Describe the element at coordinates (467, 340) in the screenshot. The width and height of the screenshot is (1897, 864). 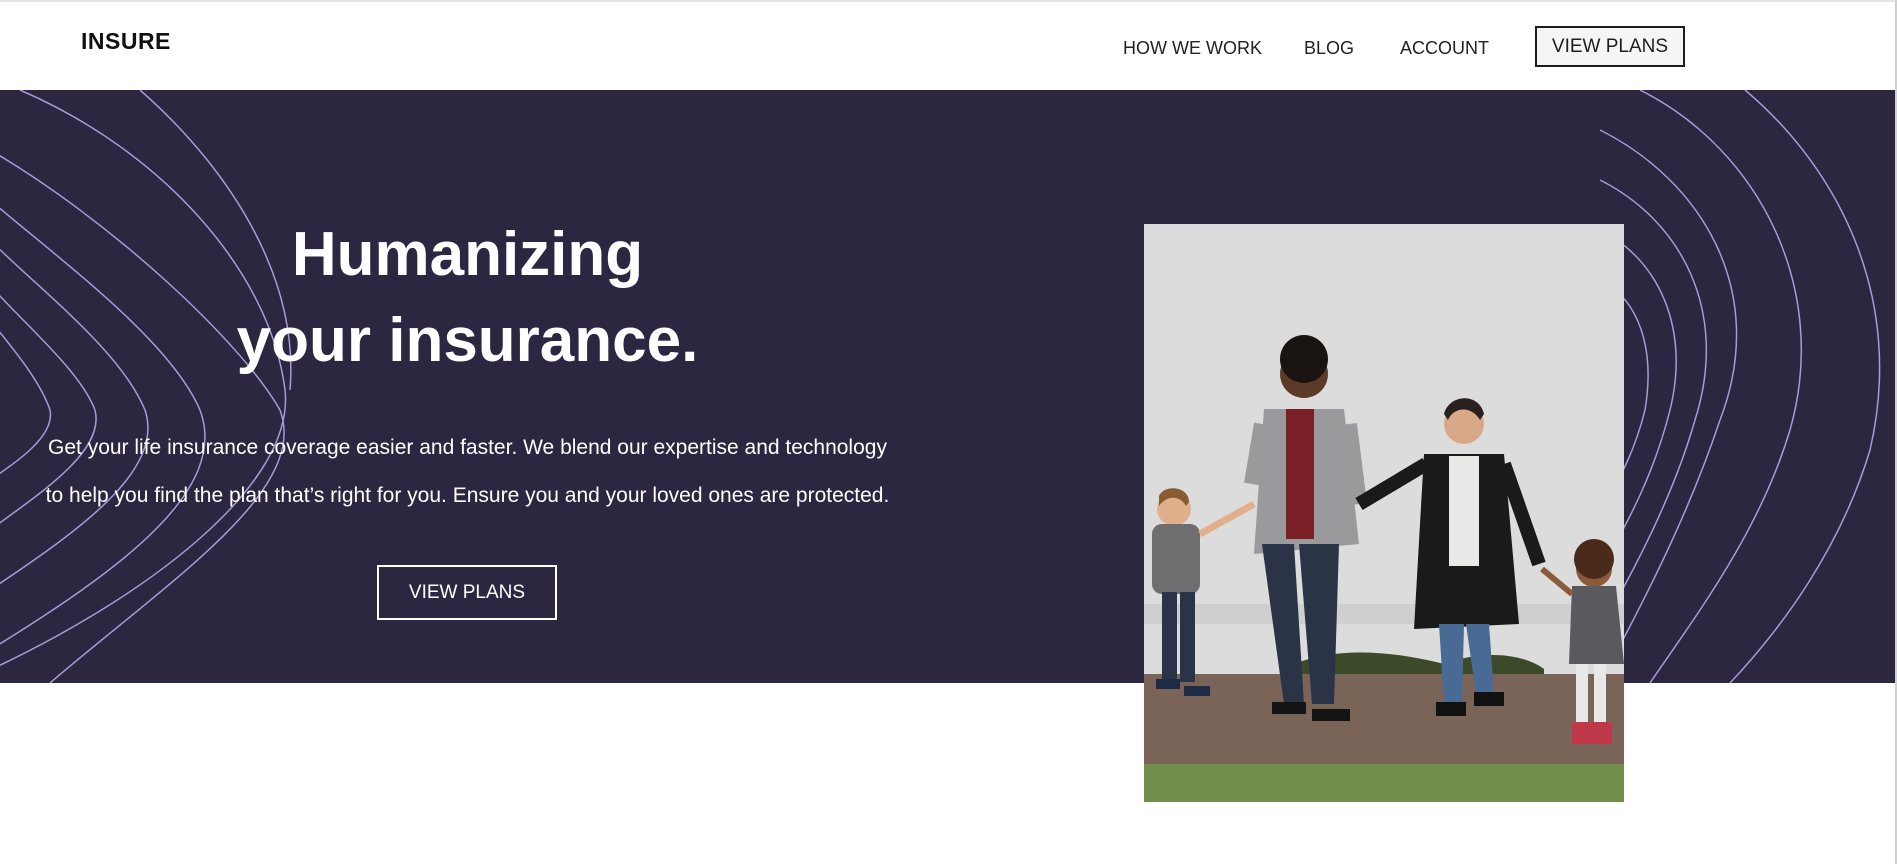
I see `hero-title-line-2: your insurance.` at that location.